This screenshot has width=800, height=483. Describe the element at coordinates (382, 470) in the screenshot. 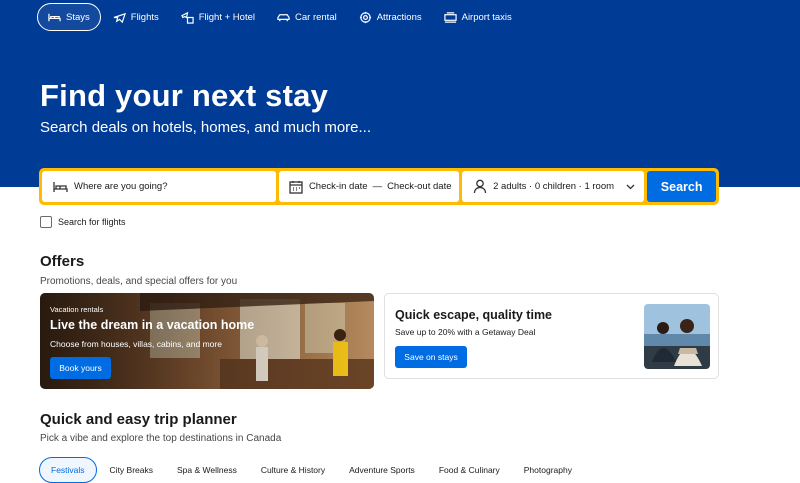

I see `chip-adventure-sports: Adventure Sports` at that location.